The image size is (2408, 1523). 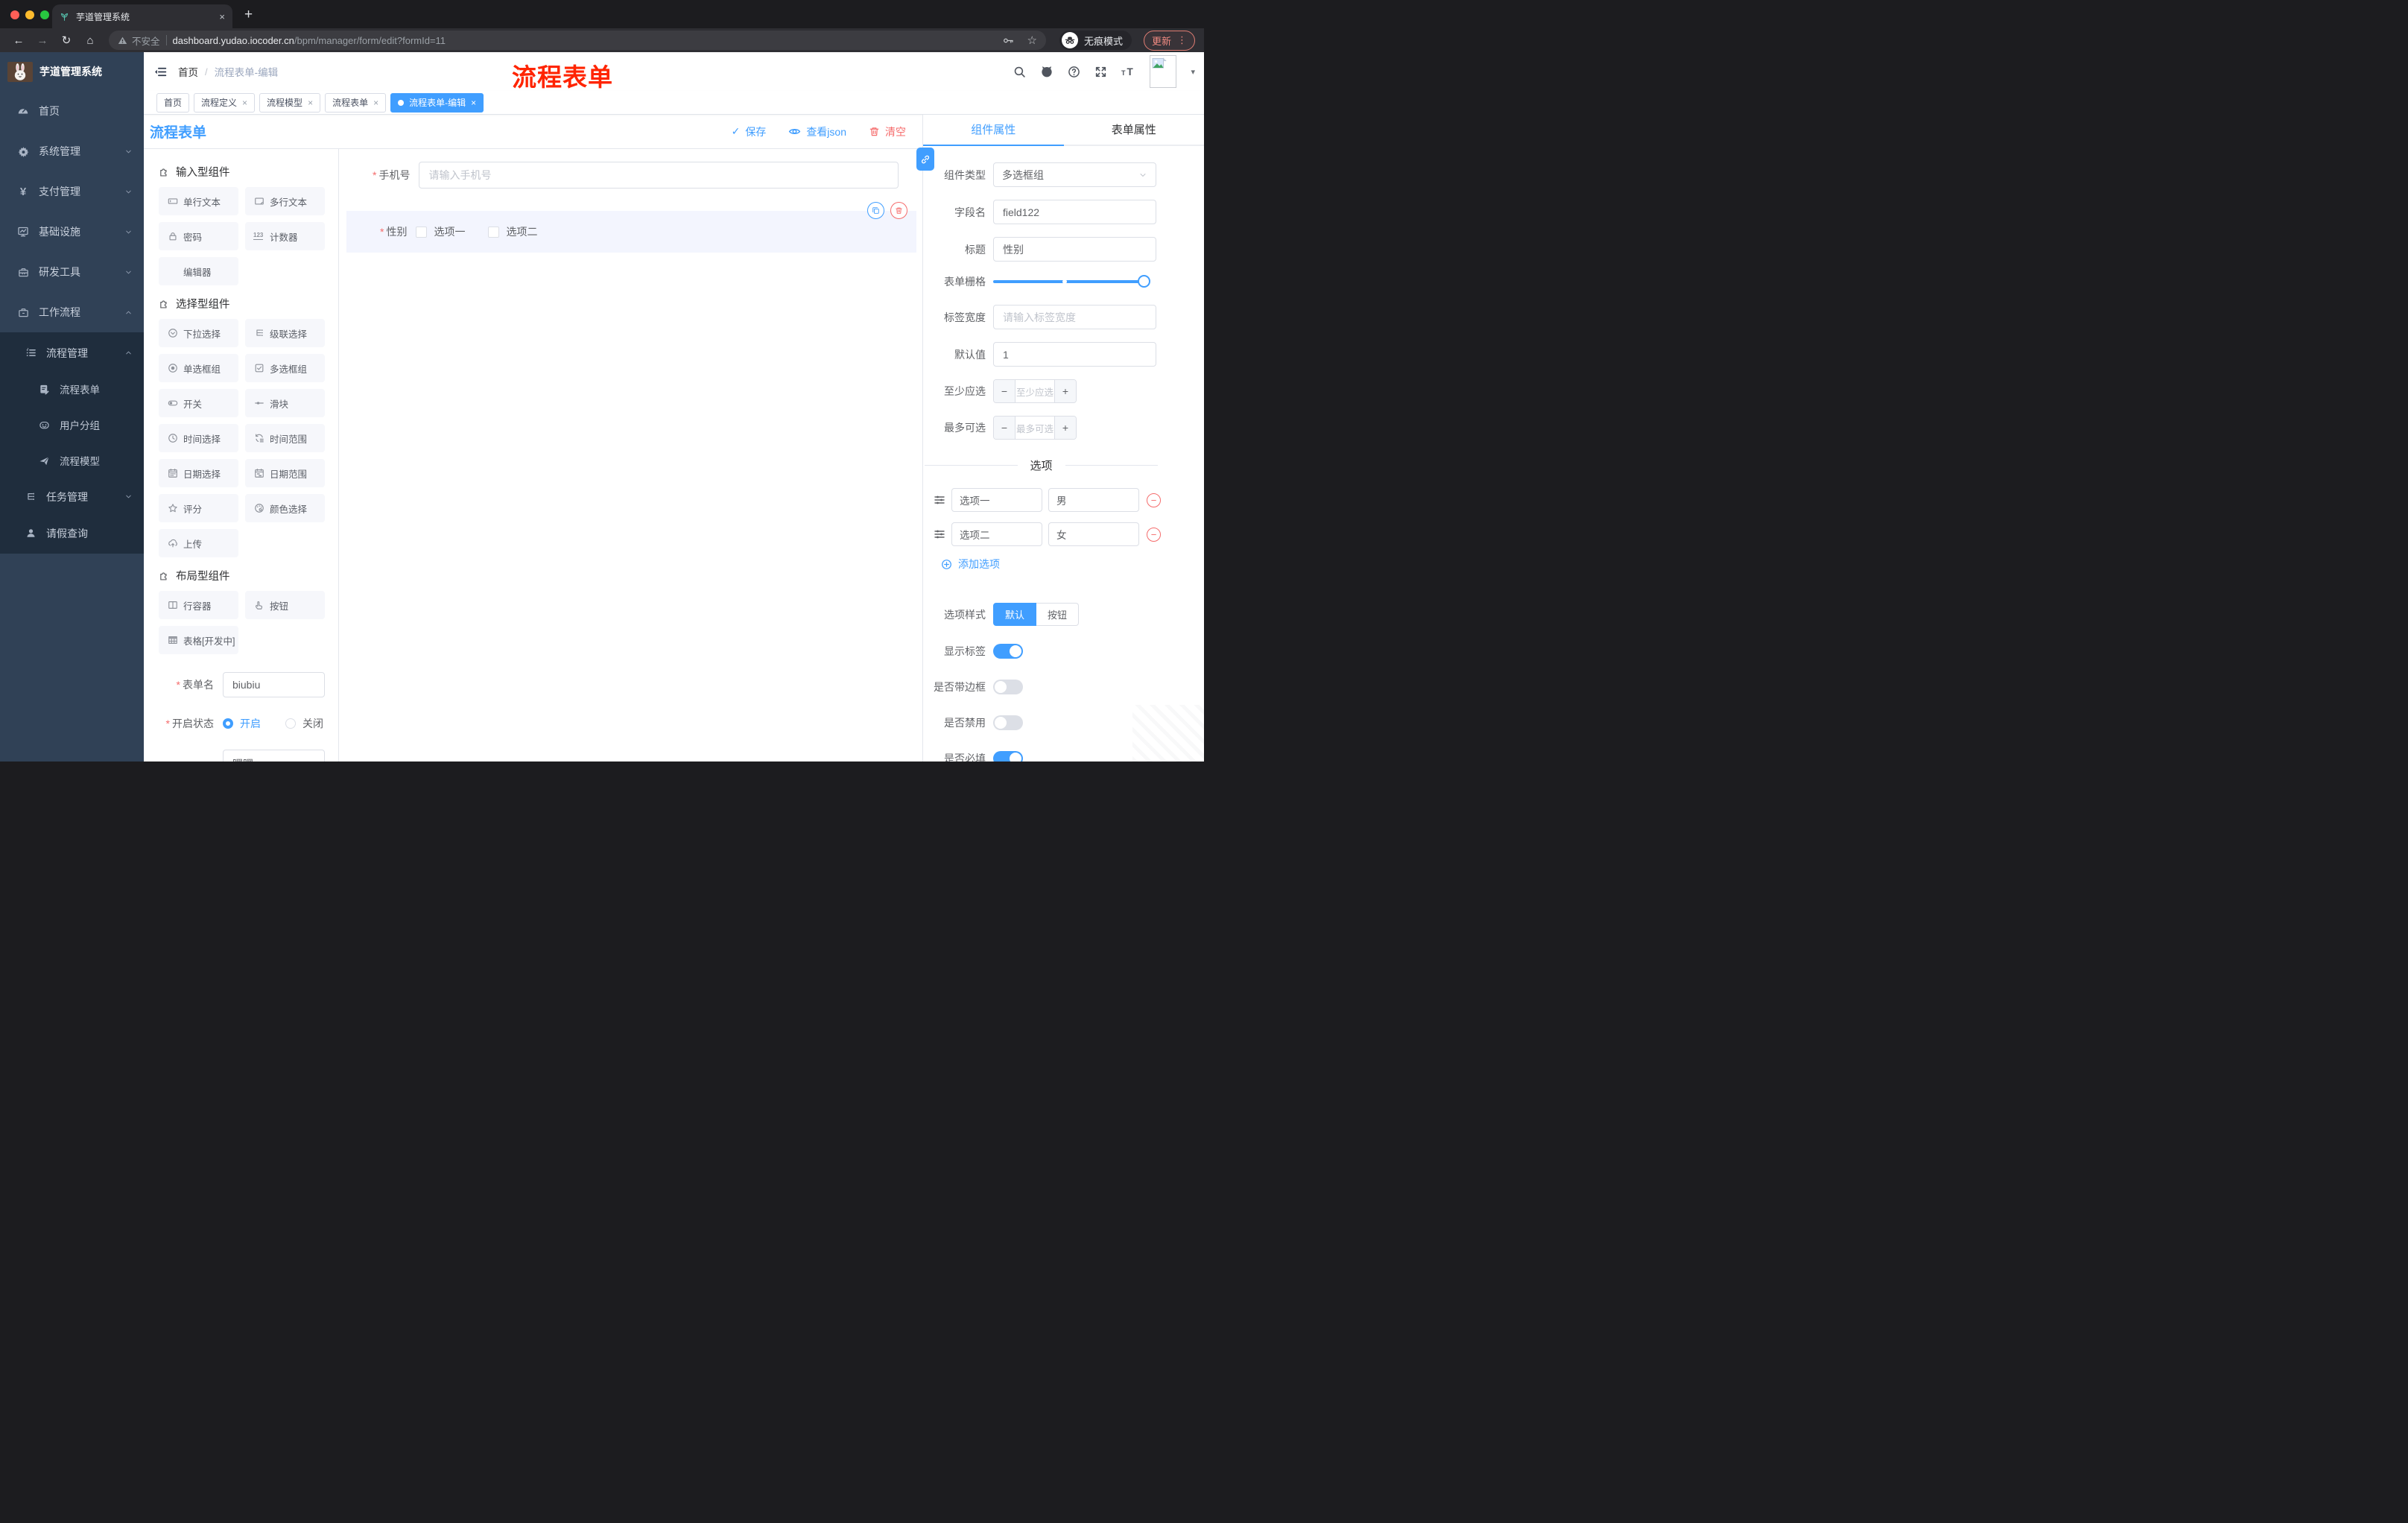 I want to click on sidebar-item-user-groups: 用户分组, so click(x=72, y=425).